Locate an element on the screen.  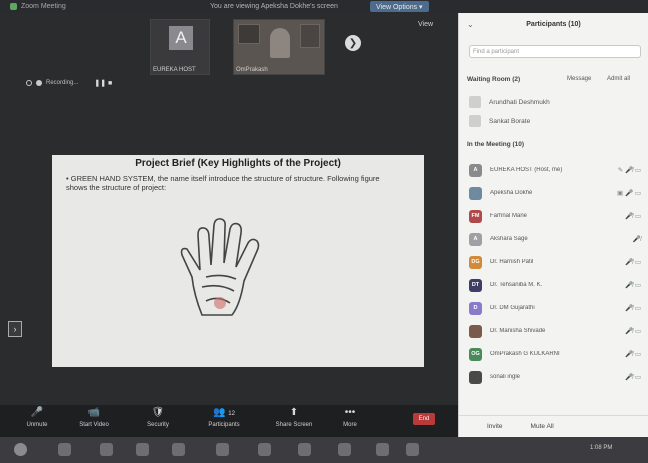
participant-list-item: OG OmPrakash G KULKARNI 🎤̸ ▭ is located at coordinates (555, 354).